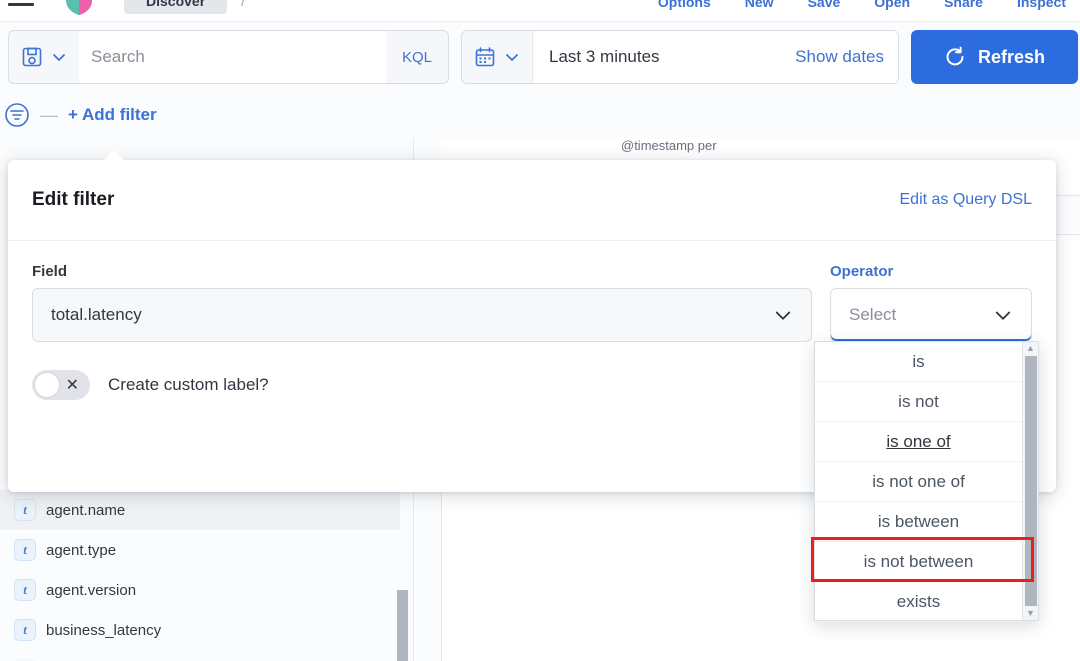 The image size is (1080, 661). What do you see at coordinates (839, 57) in the screenshot?
I see `show-dates-button: Show dates` at bounding box center [839, 57].